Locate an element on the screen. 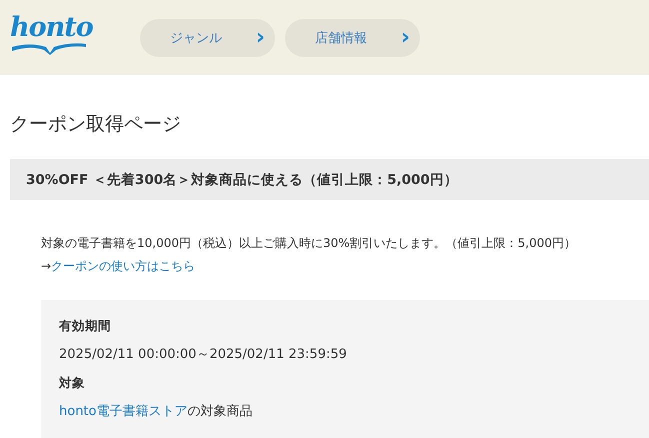 This screenshot has height=438, width=649. detail-heading: 有効期間 is located at coordinates (85, 326).